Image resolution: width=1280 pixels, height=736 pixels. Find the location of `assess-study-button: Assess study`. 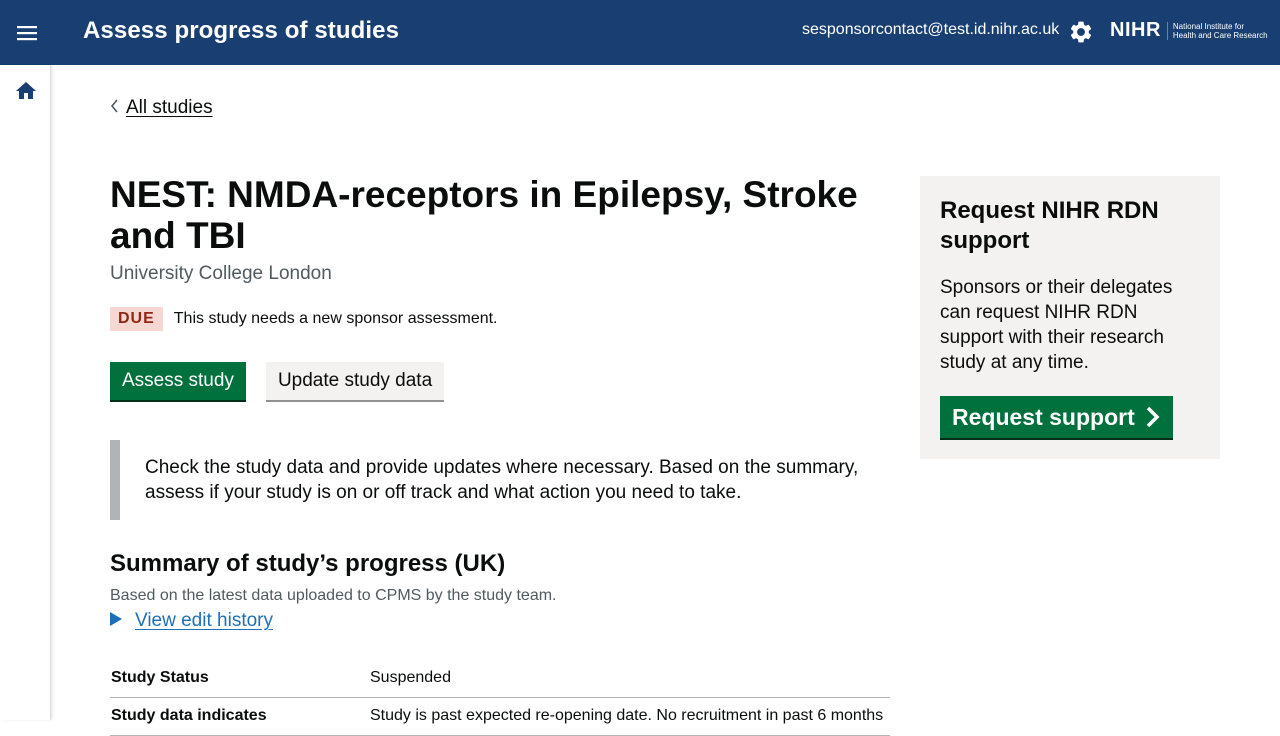

assess-study-button: Assess study is located at coordinates (178, 381).